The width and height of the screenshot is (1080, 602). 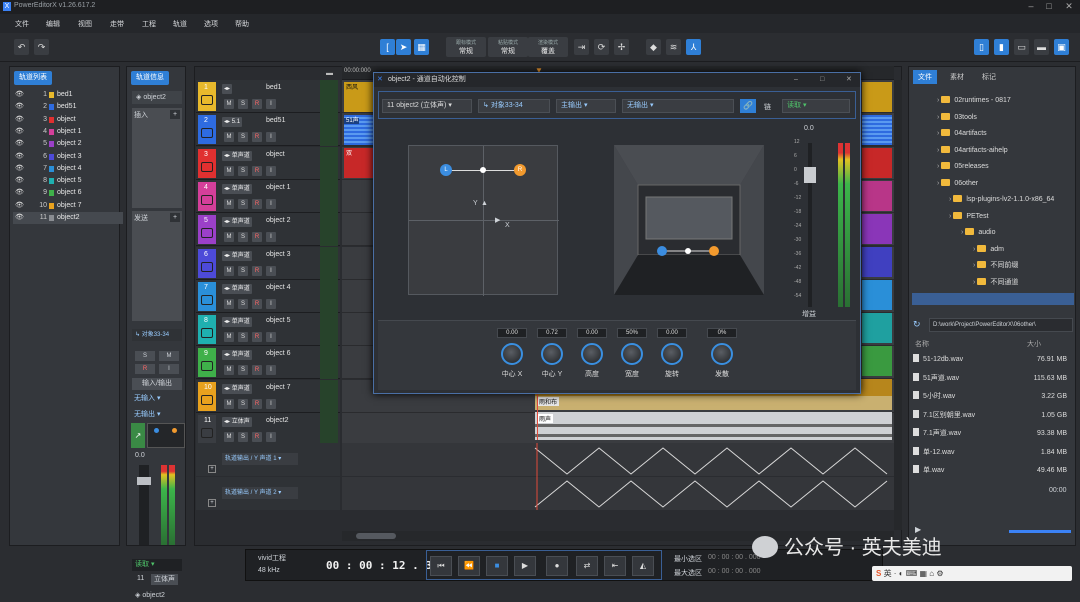 I want to click on clip-bed1-right, so click(x=877, y=97).